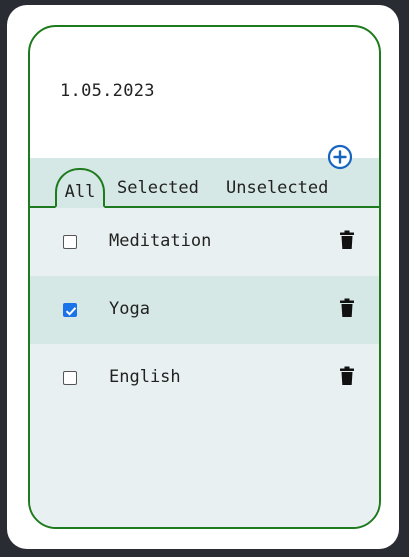  What do you see at coordinates (80, 192) in the screenshot?
I see `tab-all-label: All` at bounding box center [80, 192].